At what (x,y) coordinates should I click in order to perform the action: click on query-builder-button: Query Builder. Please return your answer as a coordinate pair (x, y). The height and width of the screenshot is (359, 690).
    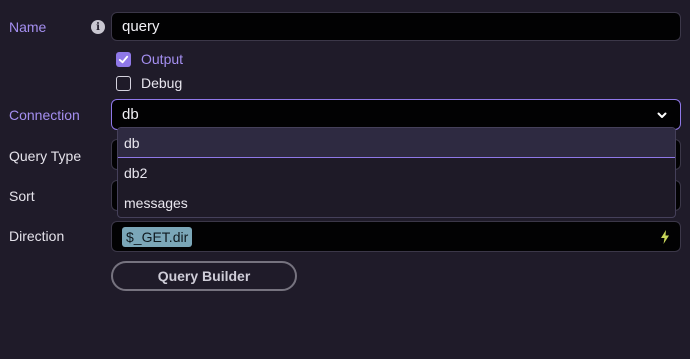
    Looking at the image, I should click on (204, 276).